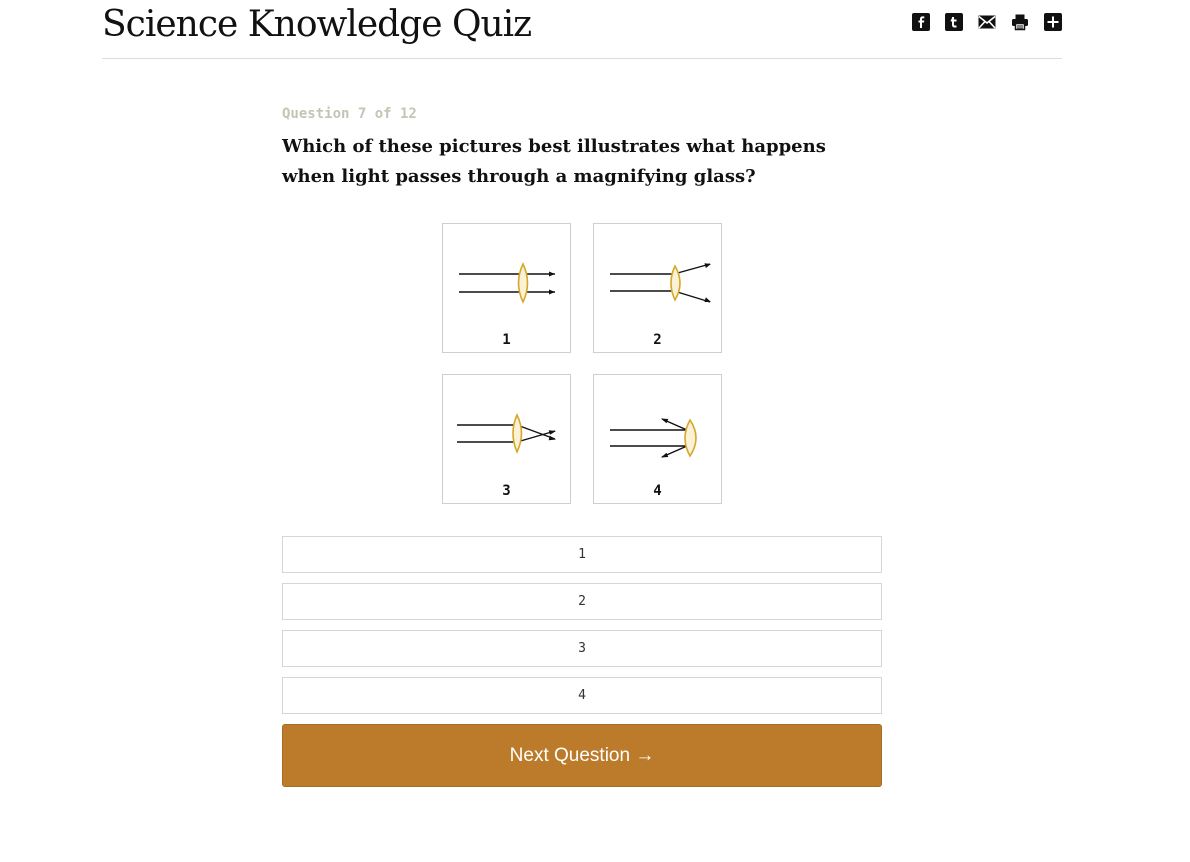 The image size is (1190, 862). I want to click on page-title: Science Knowledge Quiz, so click(317, 24).